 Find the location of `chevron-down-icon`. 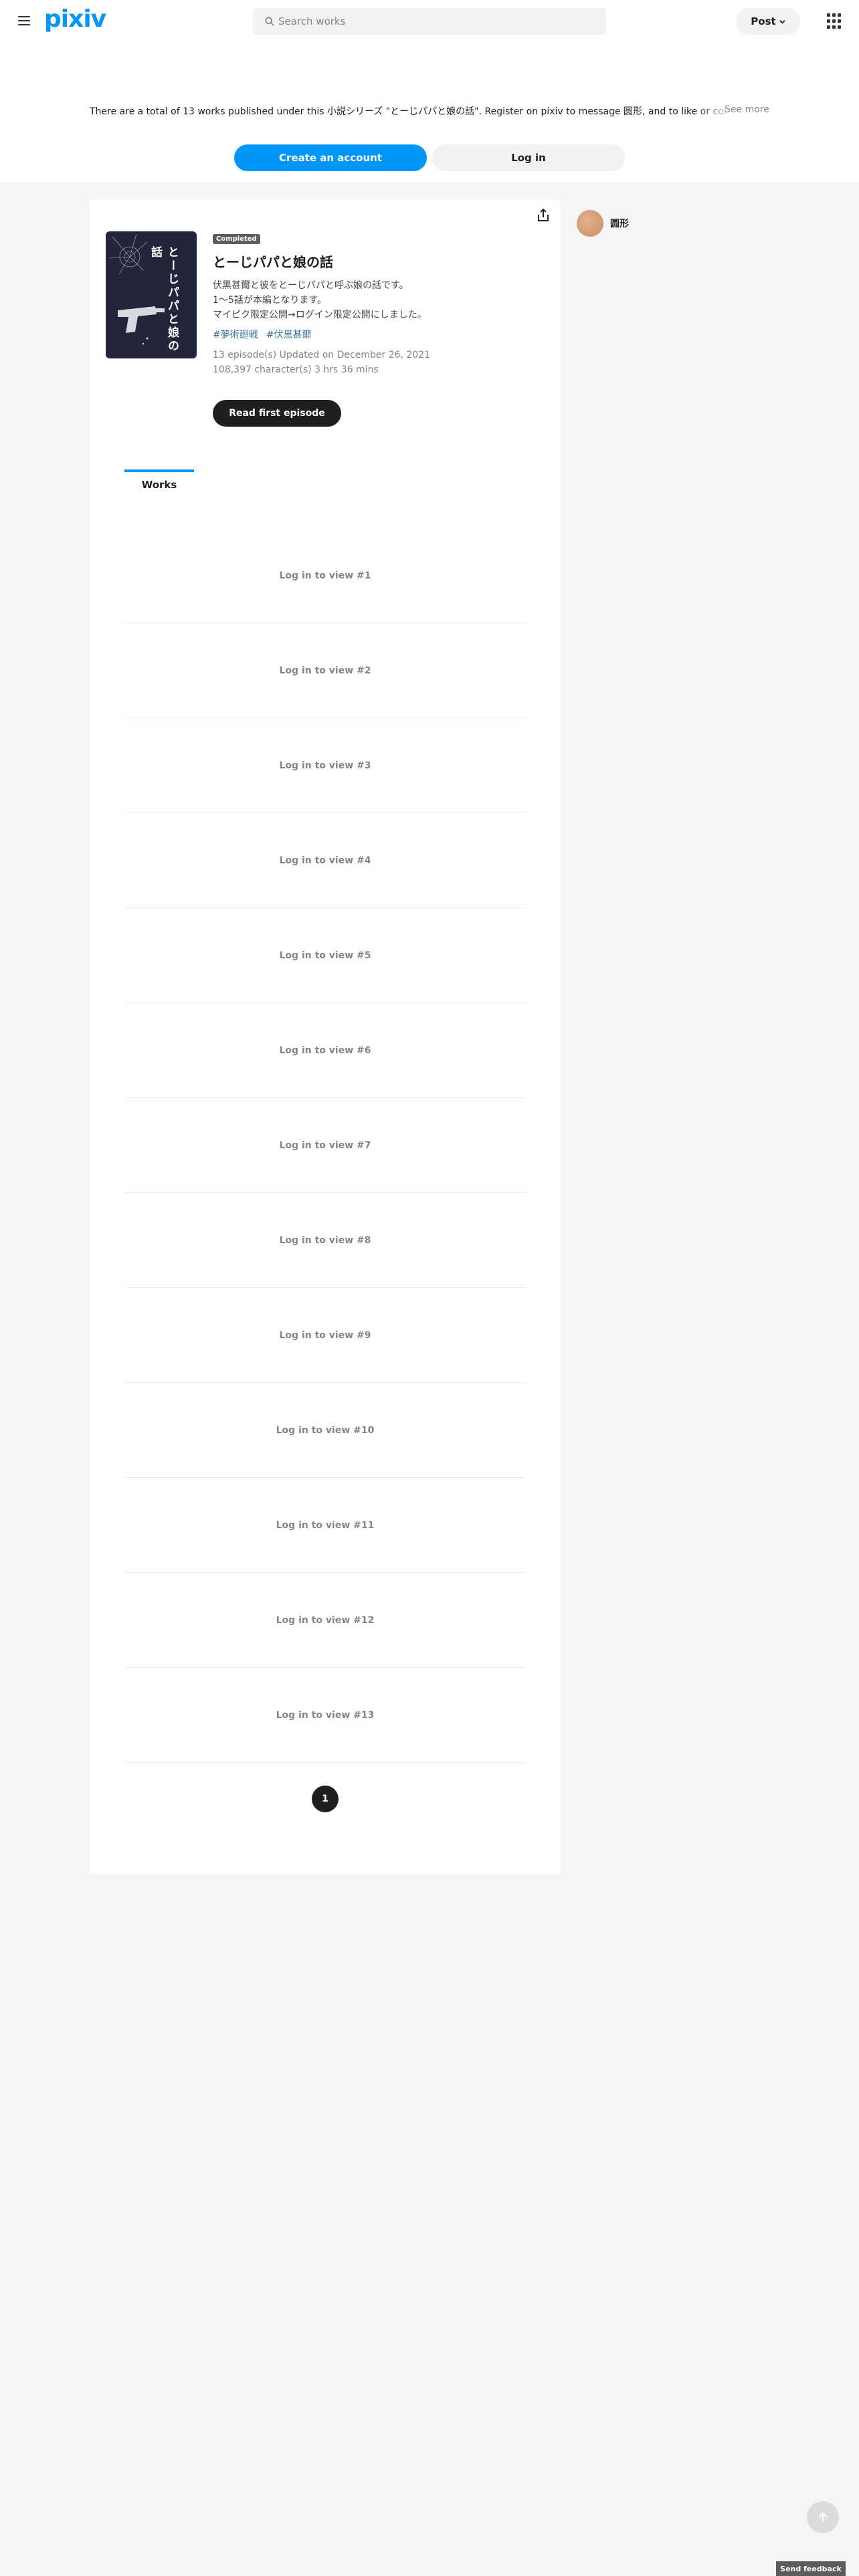

chevron-down-icon is located at coordinates (782, 21).